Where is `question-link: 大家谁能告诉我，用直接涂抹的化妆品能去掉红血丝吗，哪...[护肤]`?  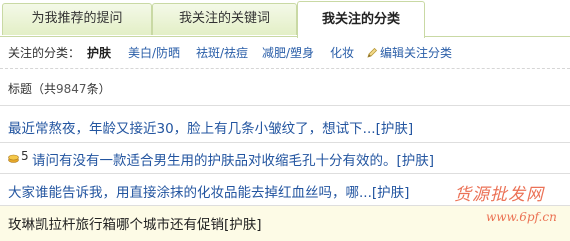
question-link: 大家谁能告诉我，用直接涂抹的化妆品能去掉红血丝吗，哪...[护肤] is located at coordinates (208, 191).